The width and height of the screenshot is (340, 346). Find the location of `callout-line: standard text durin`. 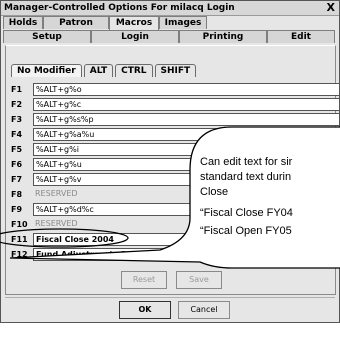

callout-line: standard text durin is located at coordinates (246, 177).